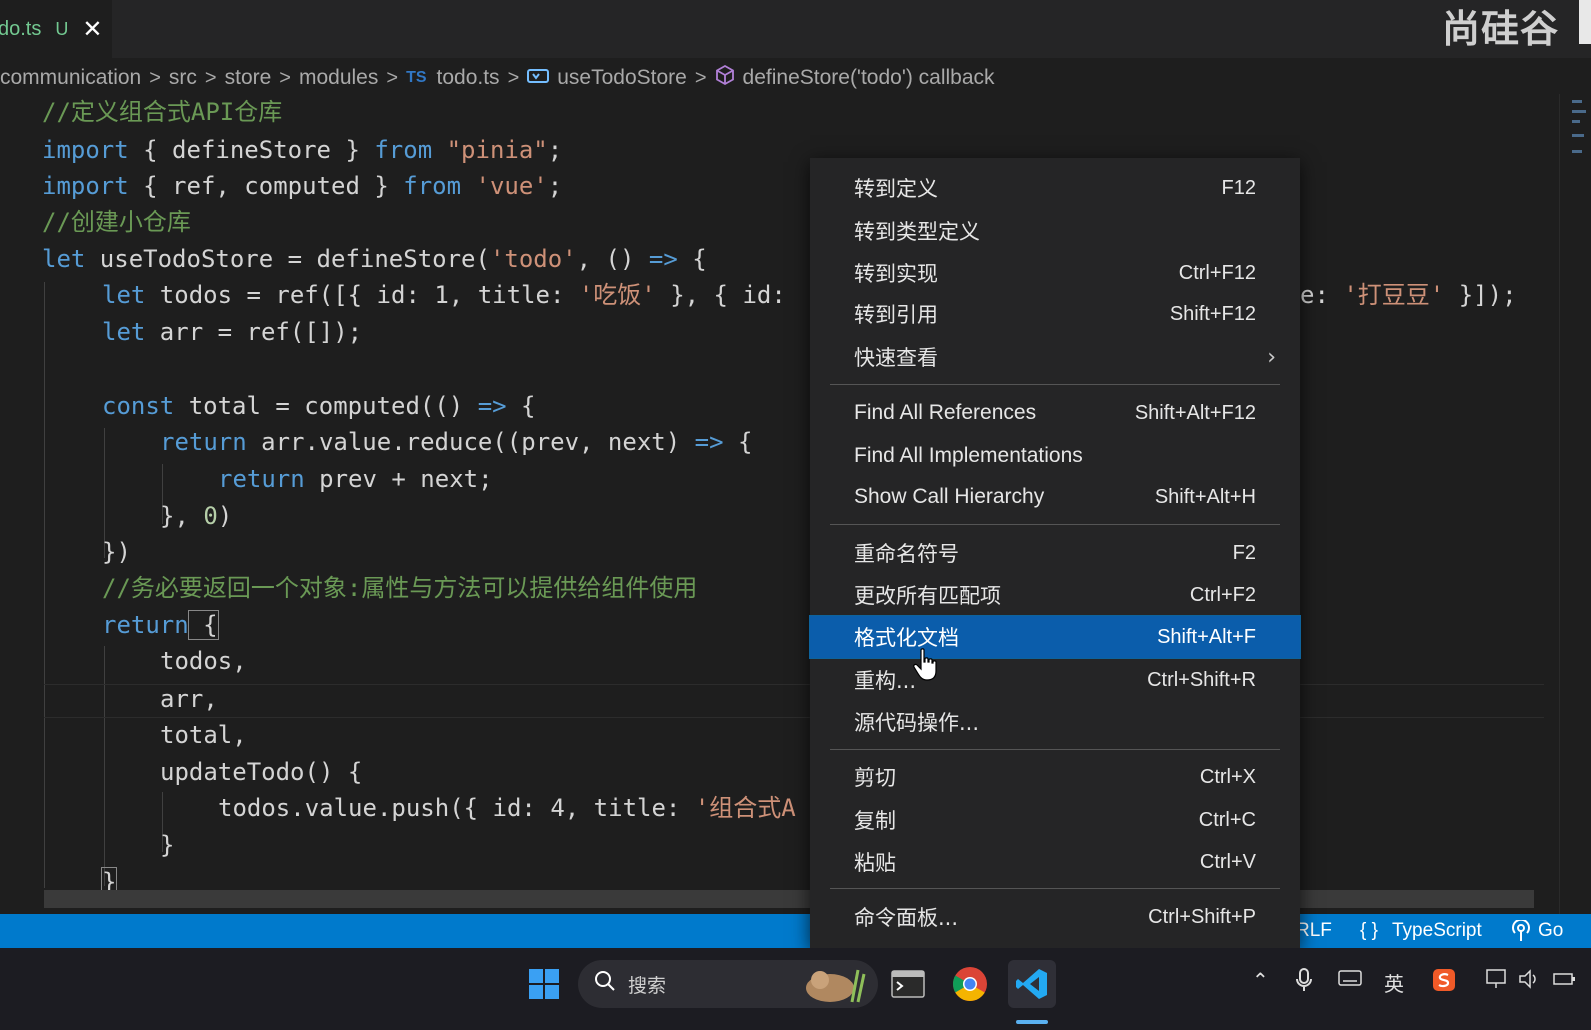 The height and width of the screenshot is (1030, 1591). I want to click on tab-bar: do.ts U ✕ 尚硅谷, so click(795, 29).